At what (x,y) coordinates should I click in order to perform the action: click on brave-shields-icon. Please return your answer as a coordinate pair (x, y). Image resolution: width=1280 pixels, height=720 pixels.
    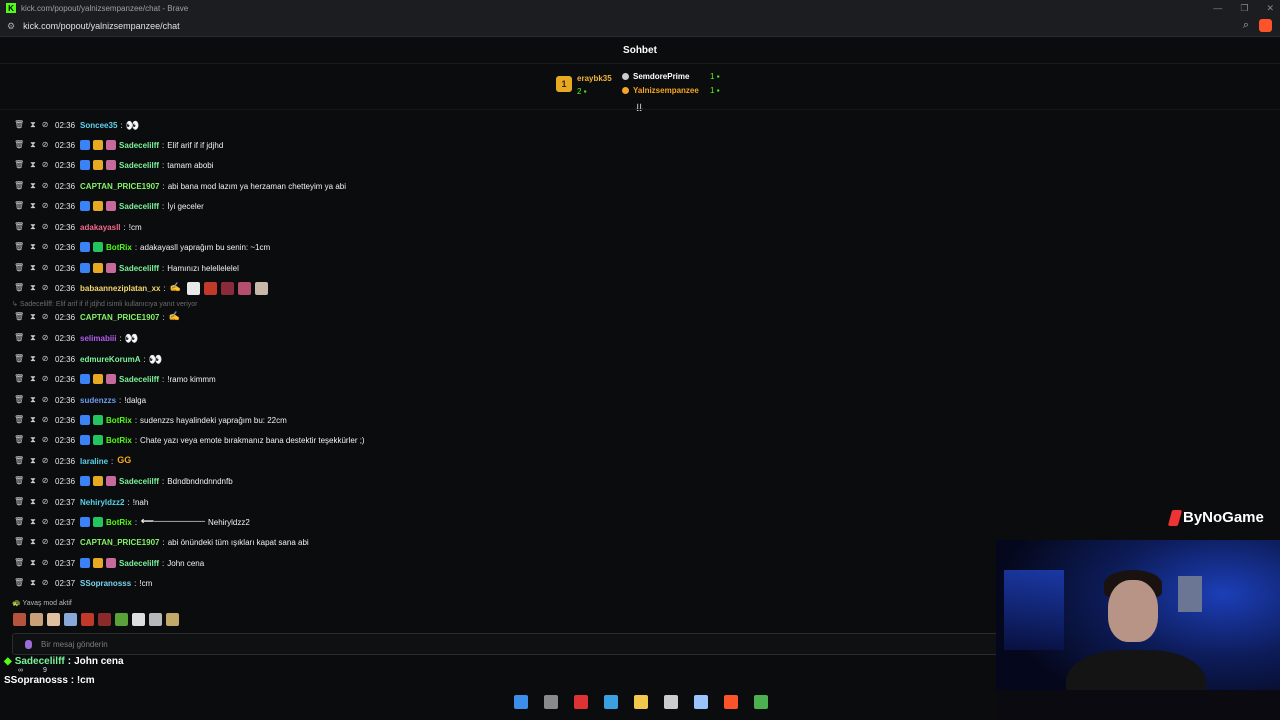
    Looking at the image, I should click on (1265, 25).